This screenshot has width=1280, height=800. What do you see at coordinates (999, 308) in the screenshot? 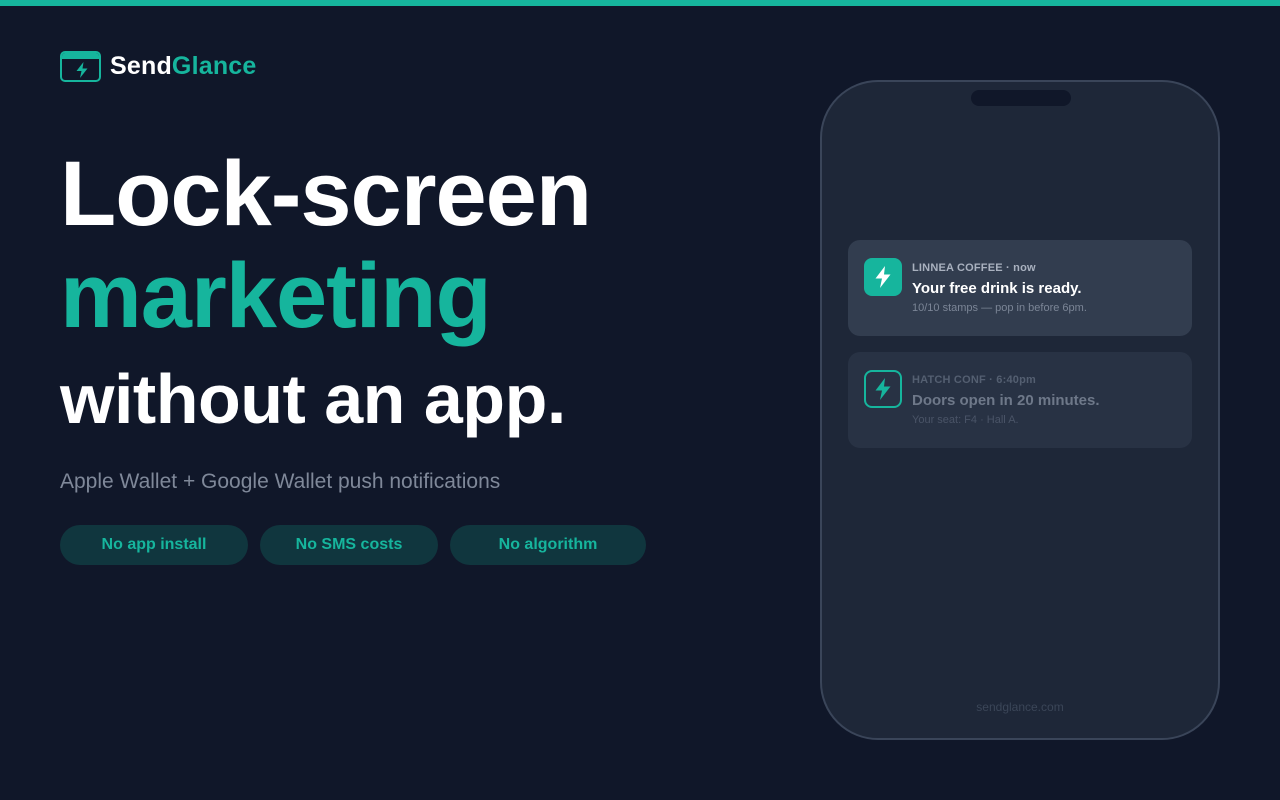
I see `notification-body: 10/10 stamps — pop in before 6pm.` at bounding box center [999, 308].